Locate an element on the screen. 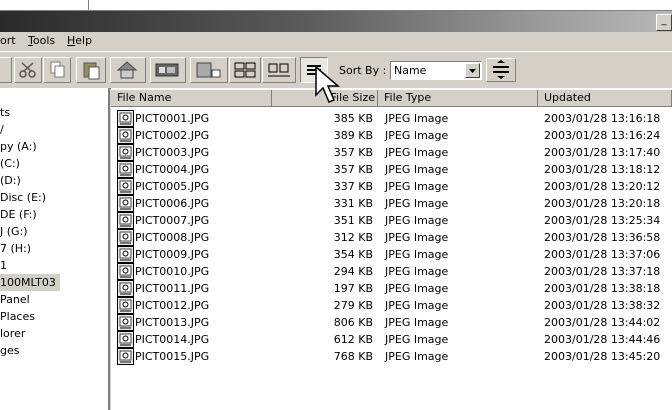 The image size is (672, 410). menu-help: Help is located at coordinates (79, 40).